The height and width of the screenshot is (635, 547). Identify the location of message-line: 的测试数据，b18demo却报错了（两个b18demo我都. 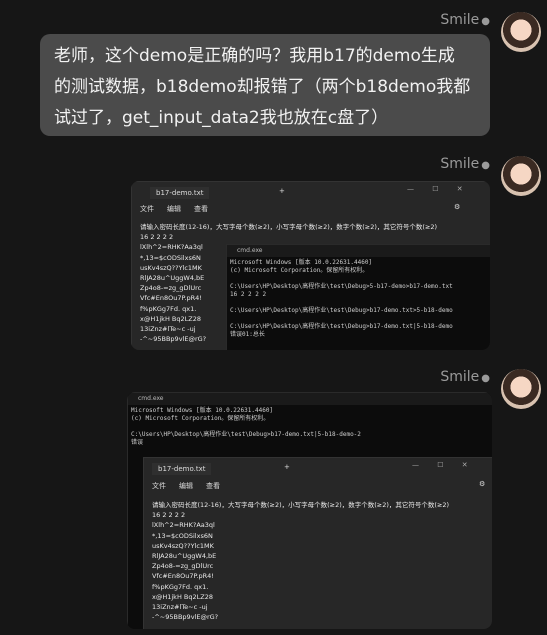
(262, 87).